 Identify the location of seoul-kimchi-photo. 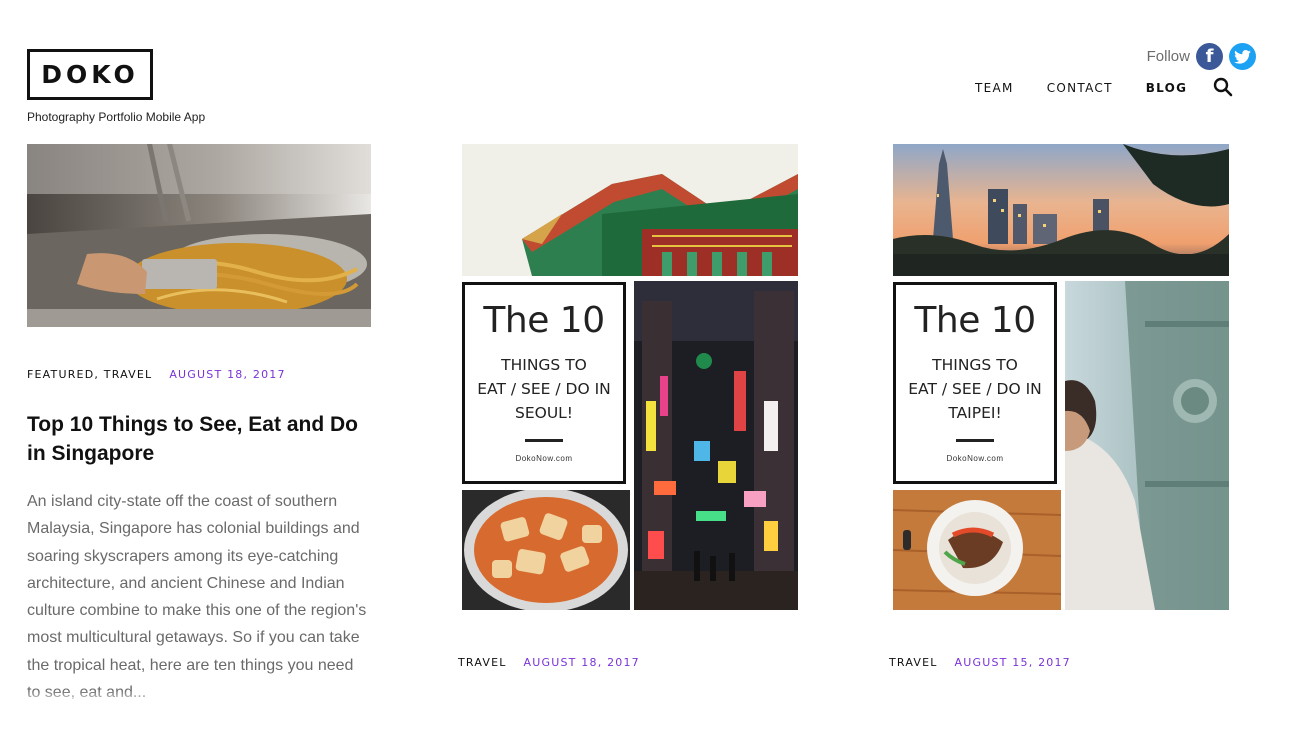
(546, 550).